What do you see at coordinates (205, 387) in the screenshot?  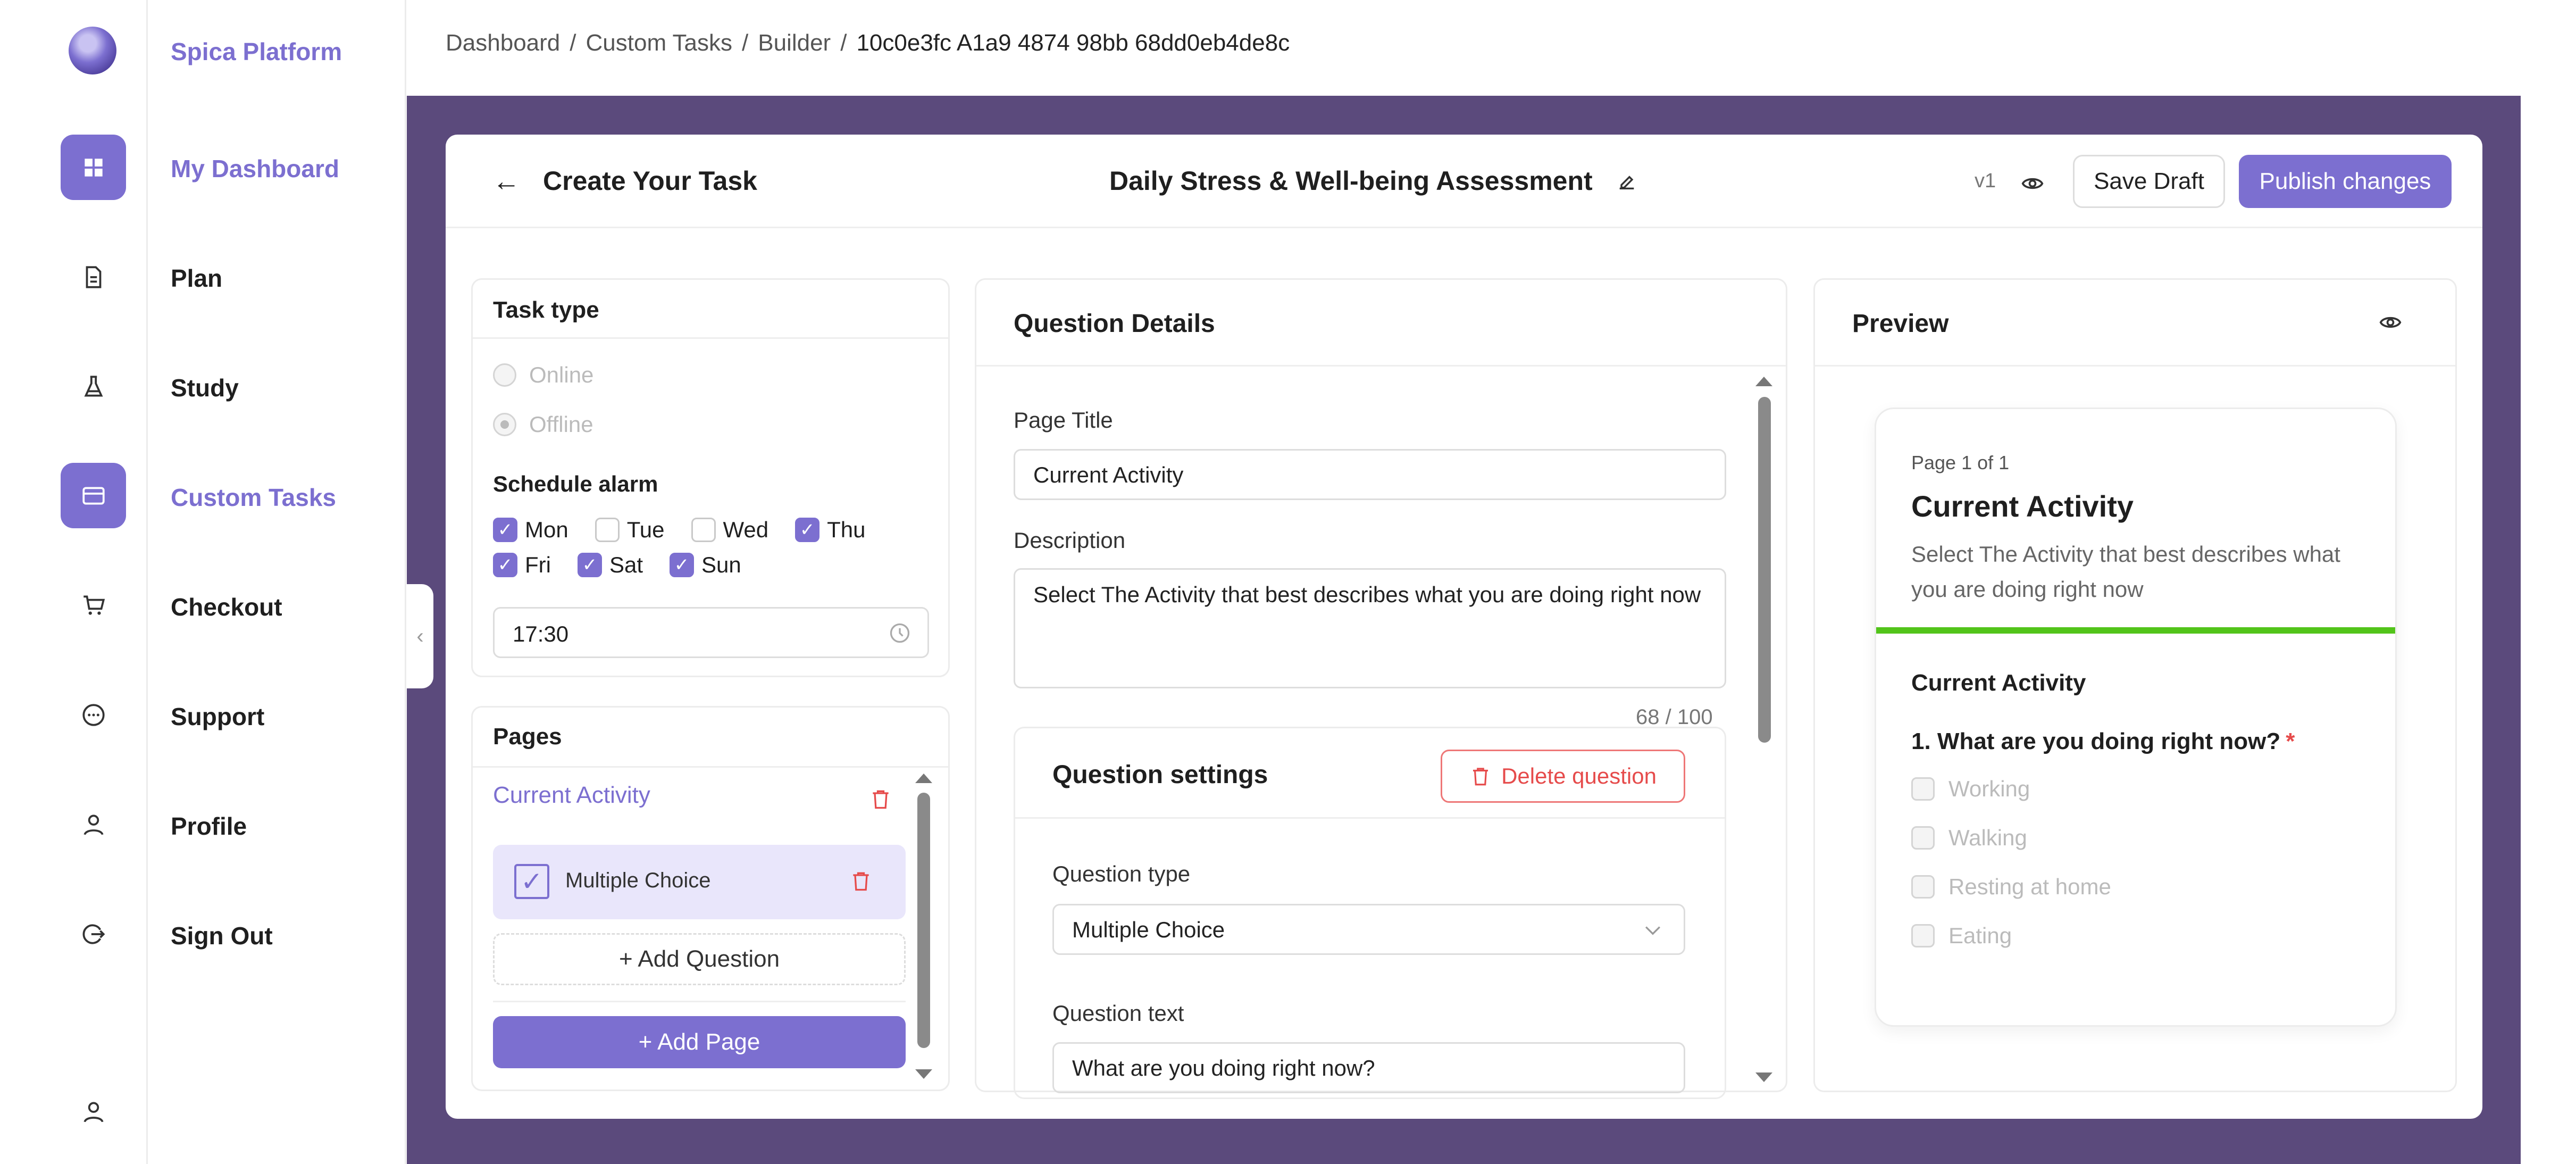 I see `sidebar-item-study: Study` at bounding box center [205, 387].